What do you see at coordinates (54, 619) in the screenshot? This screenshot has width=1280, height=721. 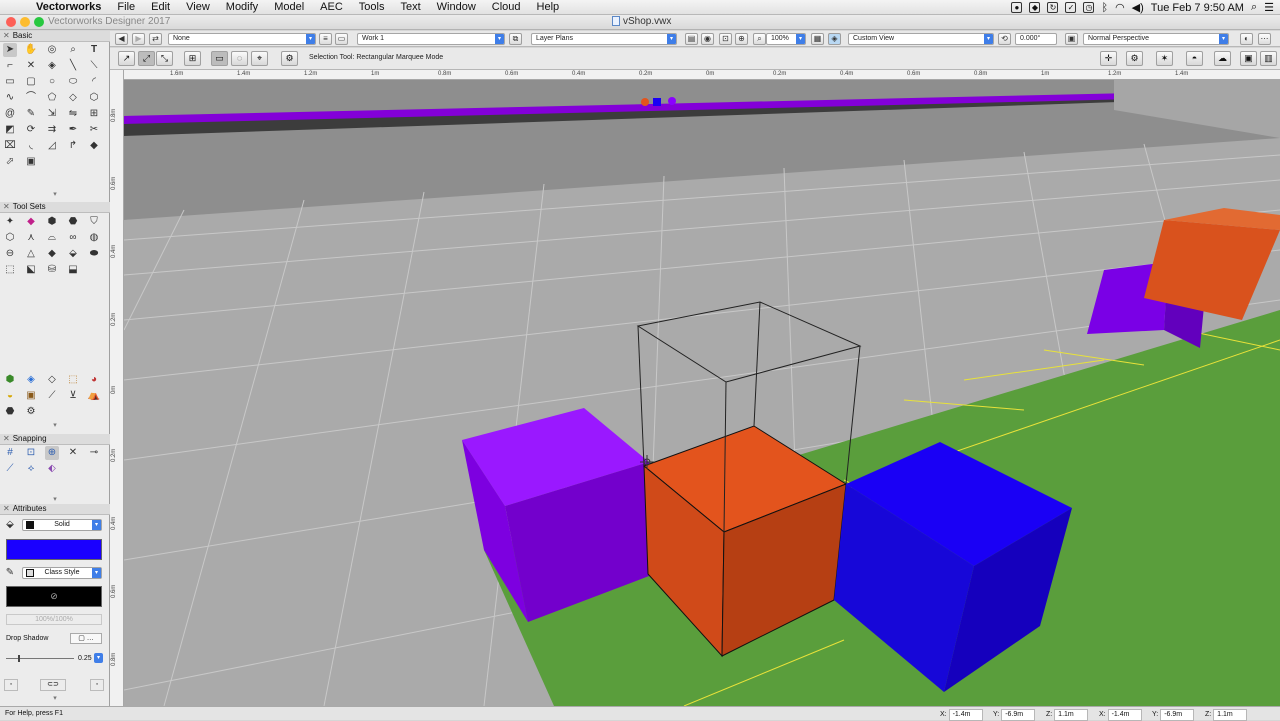 I see `opacity-field: 100%/100%` at bounding box center [54, 619].